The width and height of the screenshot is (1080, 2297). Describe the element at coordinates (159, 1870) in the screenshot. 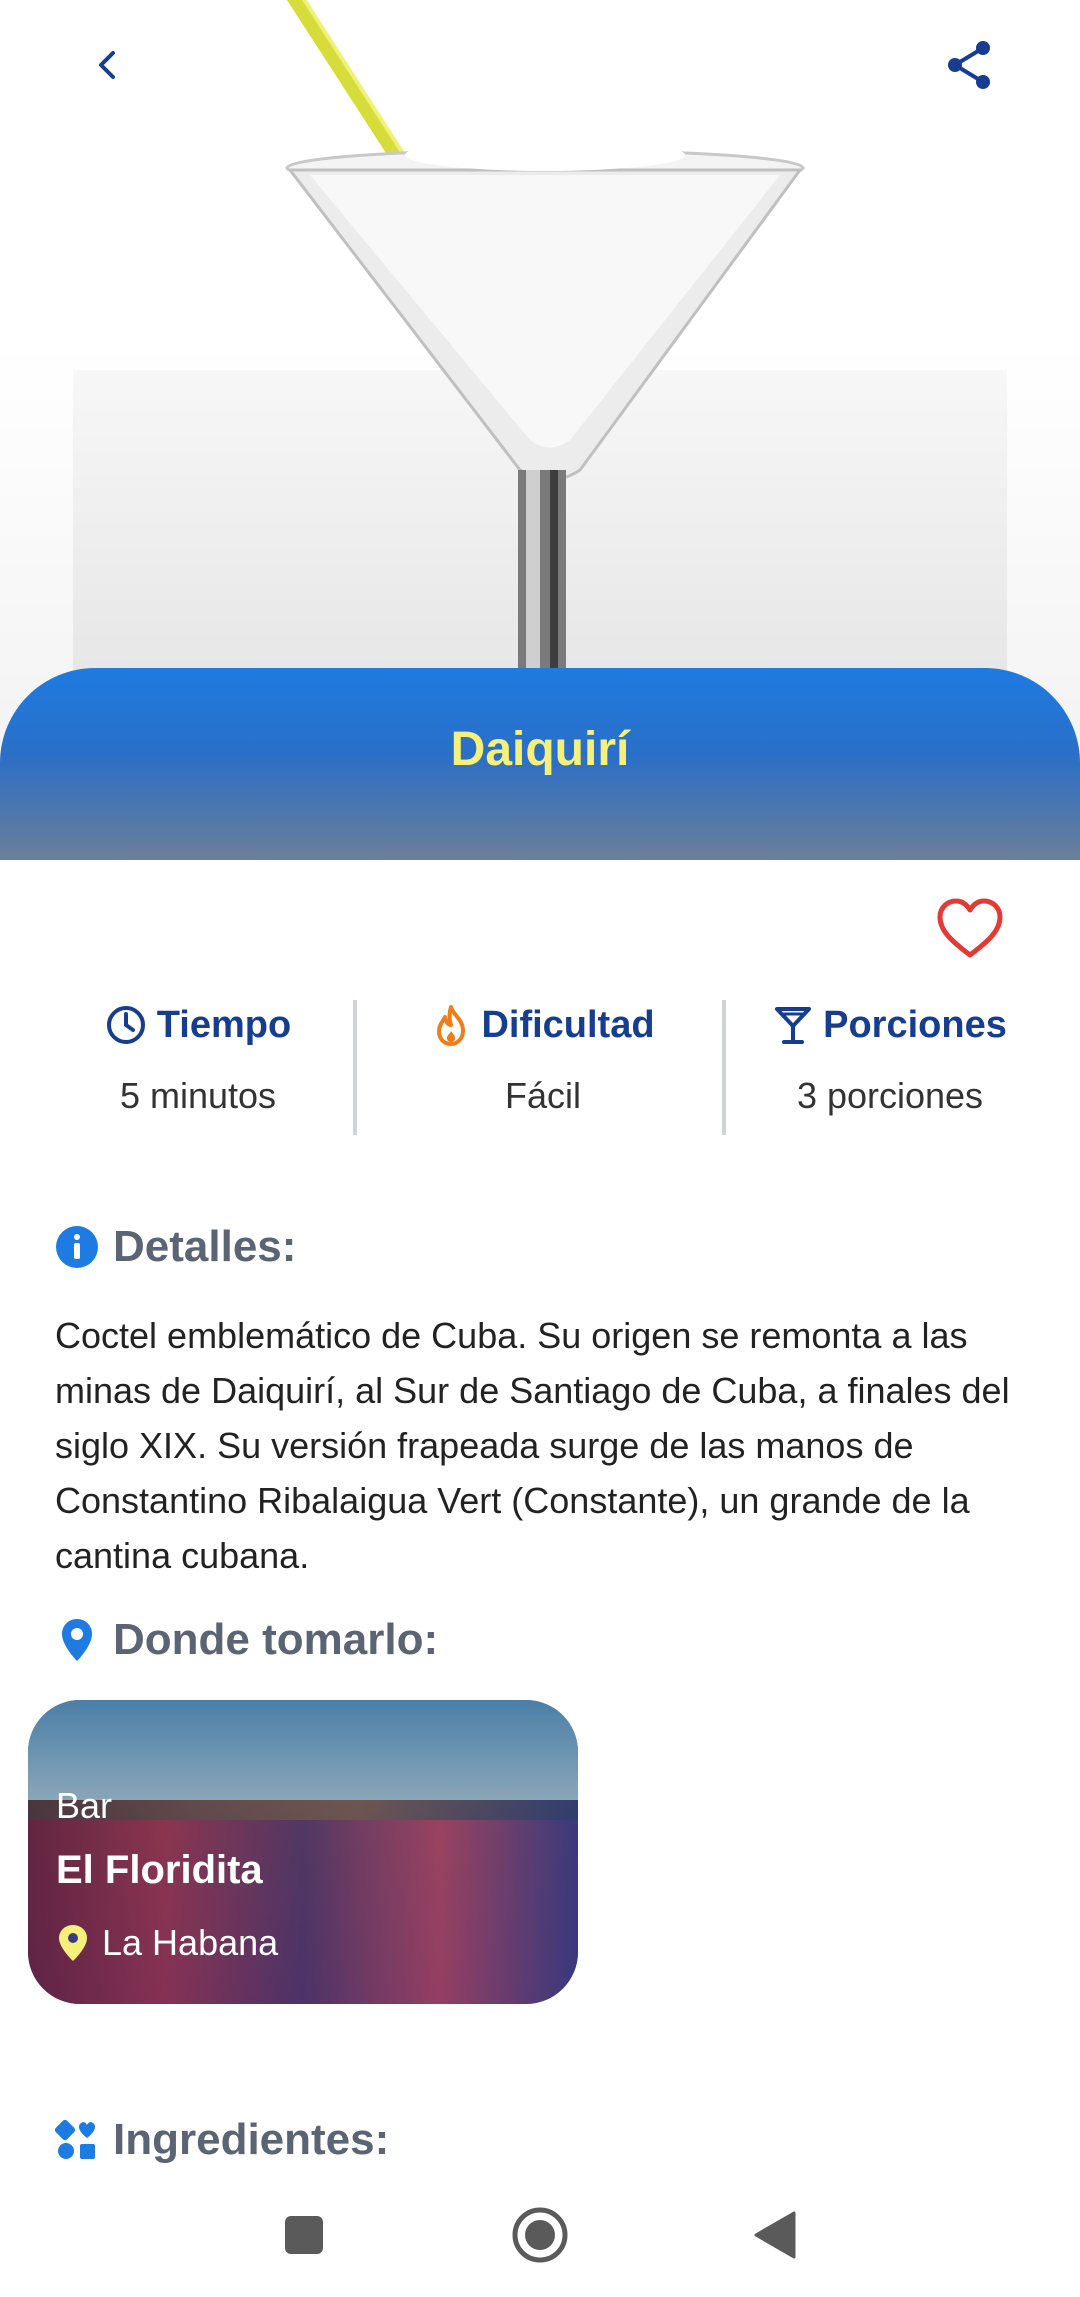

I see `place-name: El Floridita` at that location.